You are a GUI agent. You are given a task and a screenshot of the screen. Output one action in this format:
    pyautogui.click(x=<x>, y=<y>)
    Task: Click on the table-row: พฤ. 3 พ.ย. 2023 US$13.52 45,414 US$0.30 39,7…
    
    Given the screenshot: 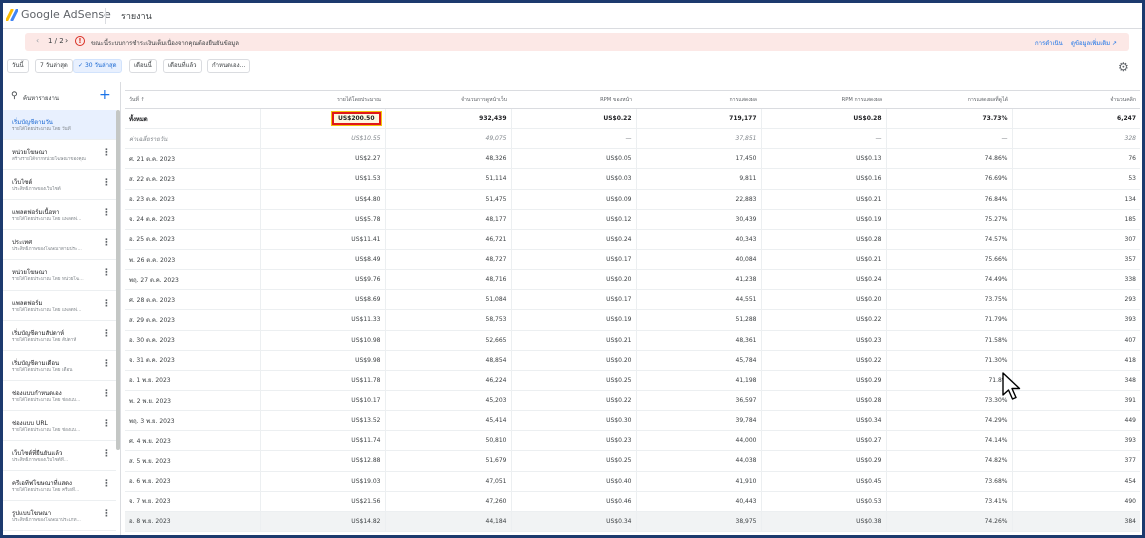 What is the action you would take?
    pyautogui.click(x=632, y=421)
    